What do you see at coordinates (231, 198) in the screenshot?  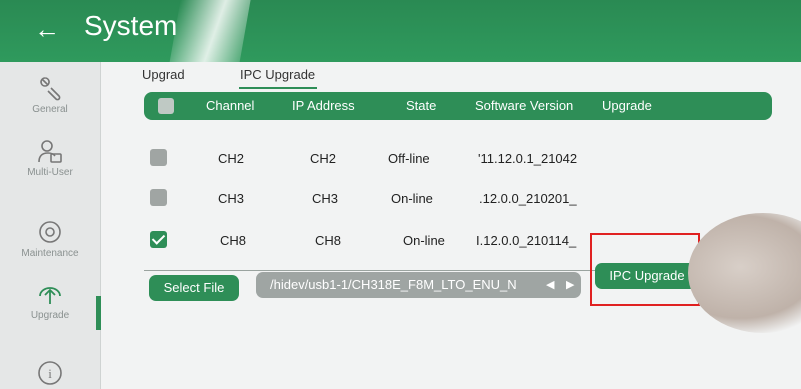 I see `cell-channel: CH3` at bounding box center [231, 198].